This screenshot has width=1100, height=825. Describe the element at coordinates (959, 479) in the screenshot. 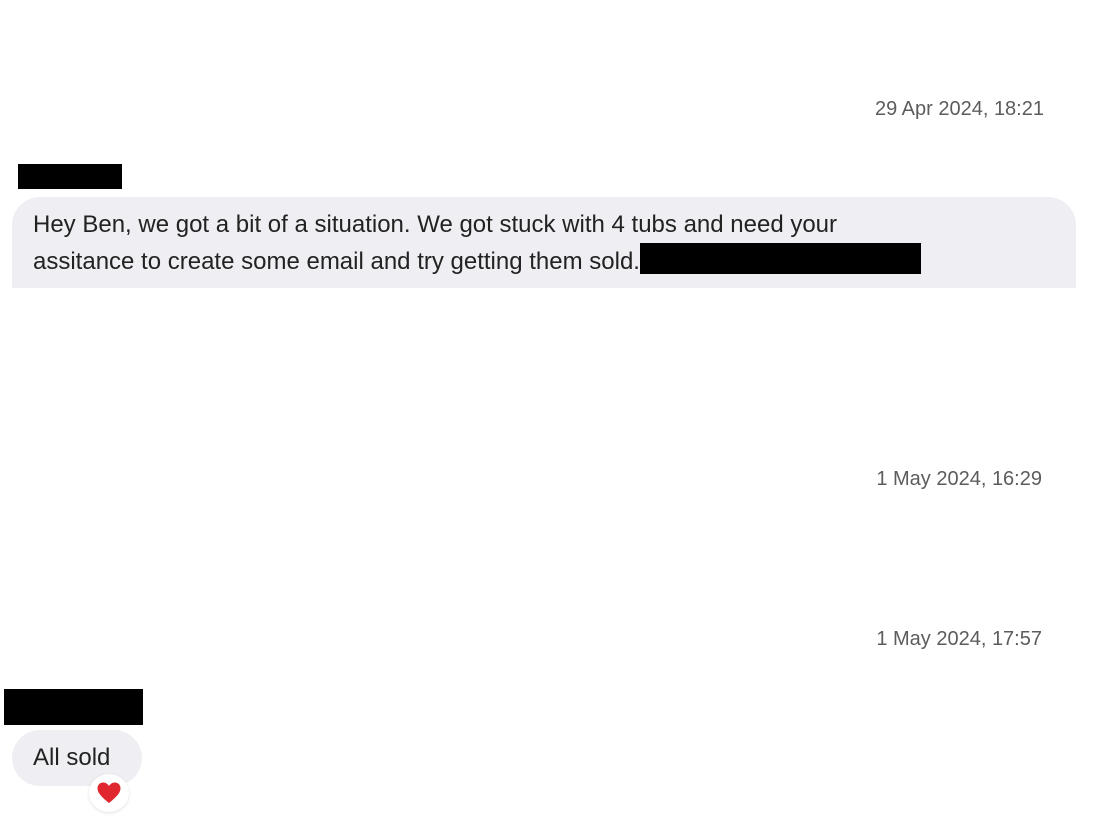

I see `message-timestamp: 1 May 2024, 16:29` at that location.